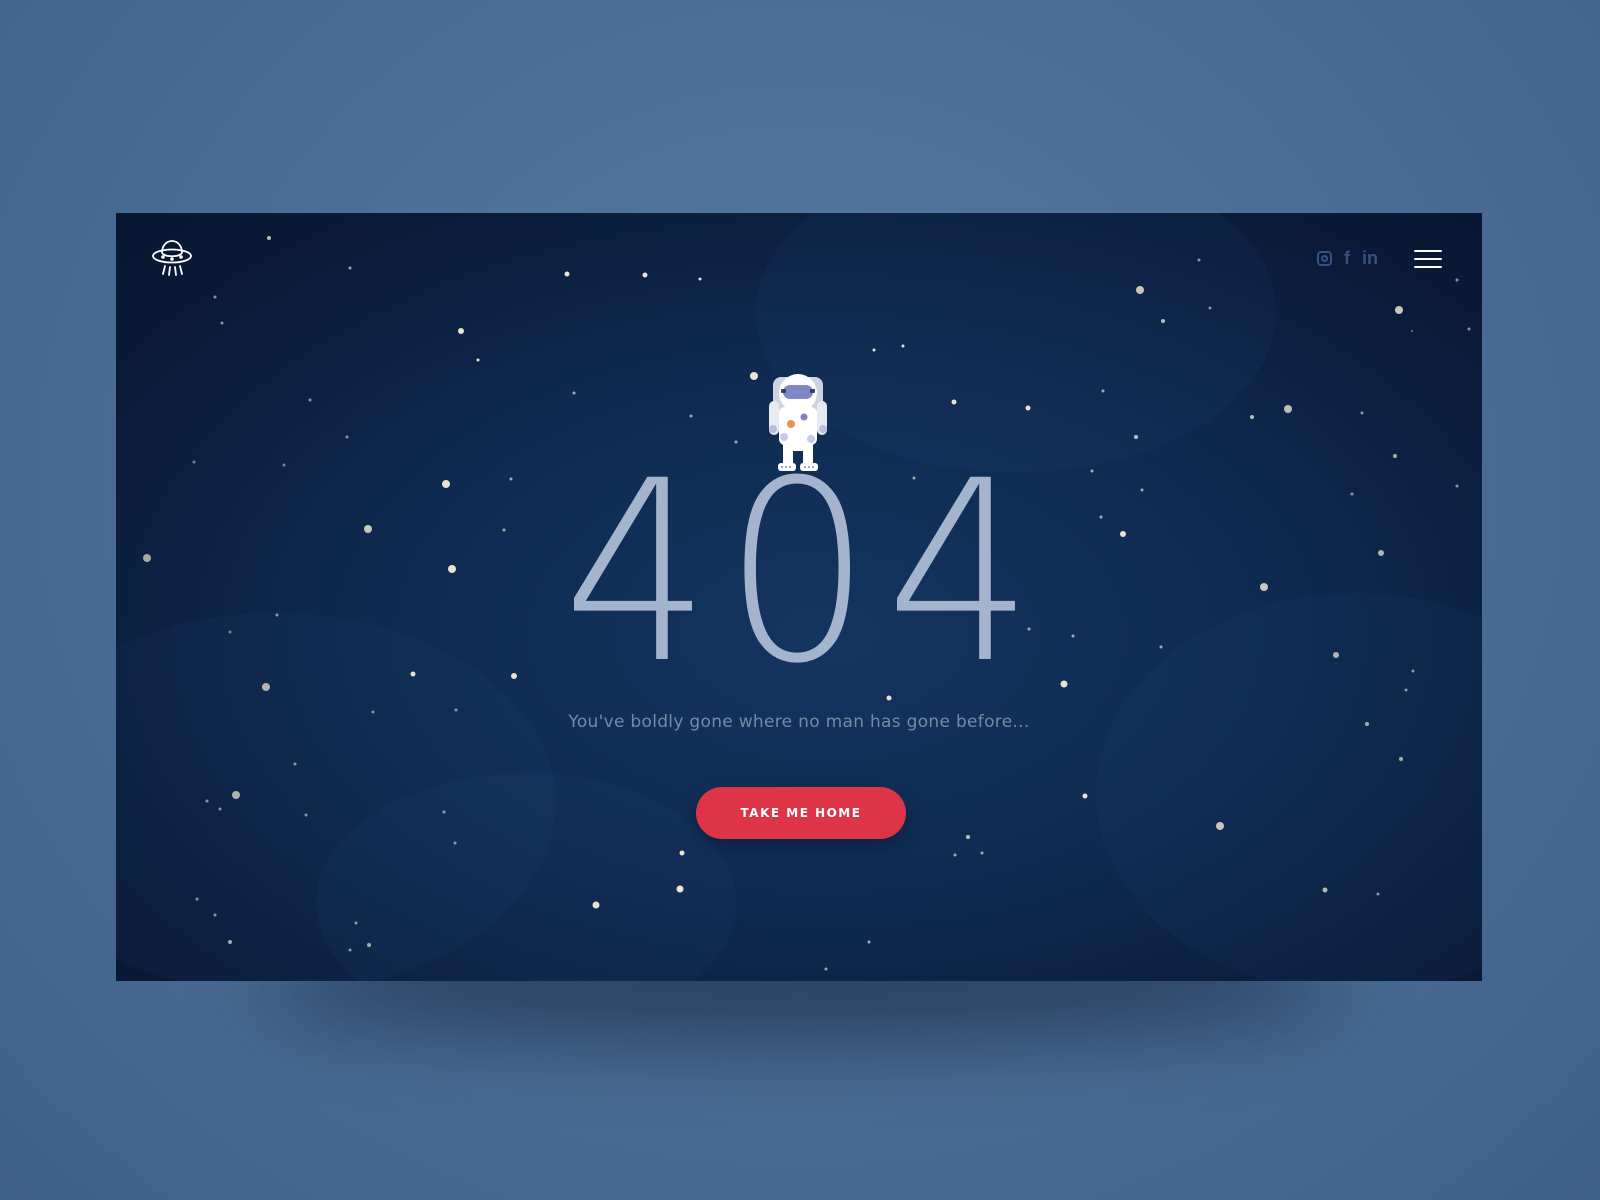 The width and height of the screenshot is (1600, 1200). Describe the element at coordinates (1370, 258) in the screenshot. I see `linkedin-icon: in` at that location.